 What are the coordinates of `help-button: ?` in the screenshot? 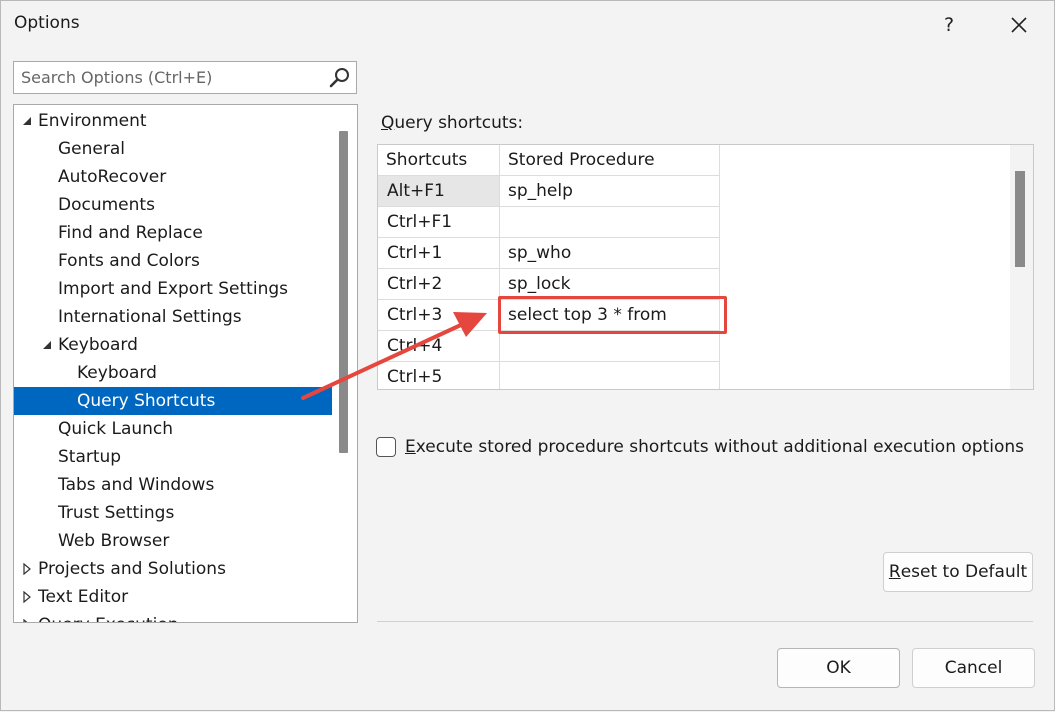 It's located at (949, 25).